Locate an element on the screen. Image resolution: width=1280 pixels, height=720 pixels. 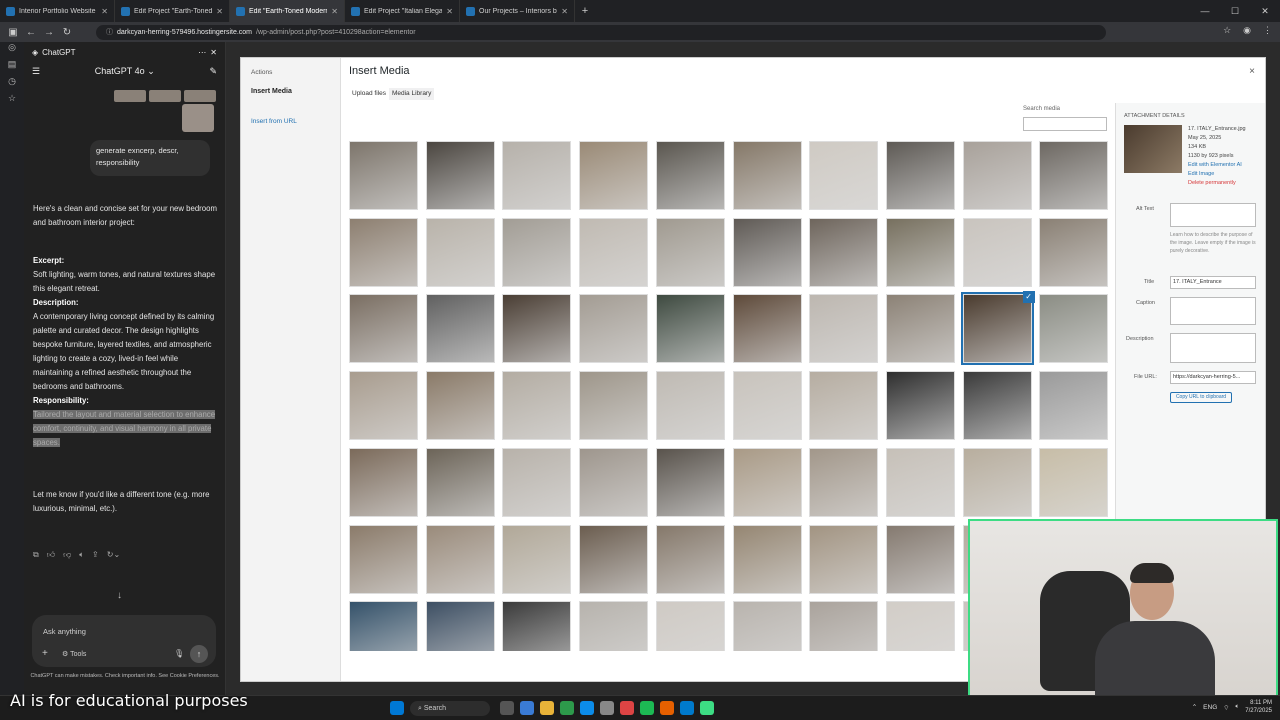
microphone-icon: 🎙︎ is located at coordinates (179, 653).